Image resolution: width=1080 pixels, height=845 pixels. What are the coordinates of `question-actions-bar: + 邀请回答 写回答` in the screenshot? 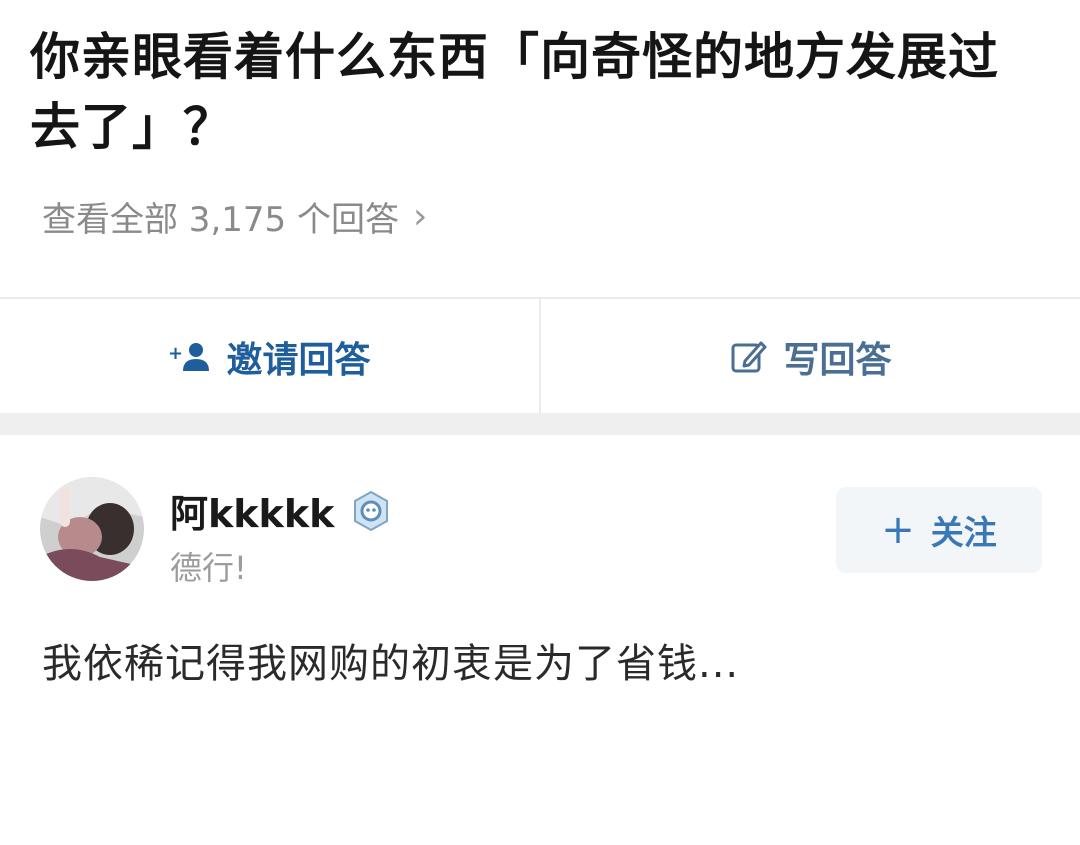 It's located at (540, 356).